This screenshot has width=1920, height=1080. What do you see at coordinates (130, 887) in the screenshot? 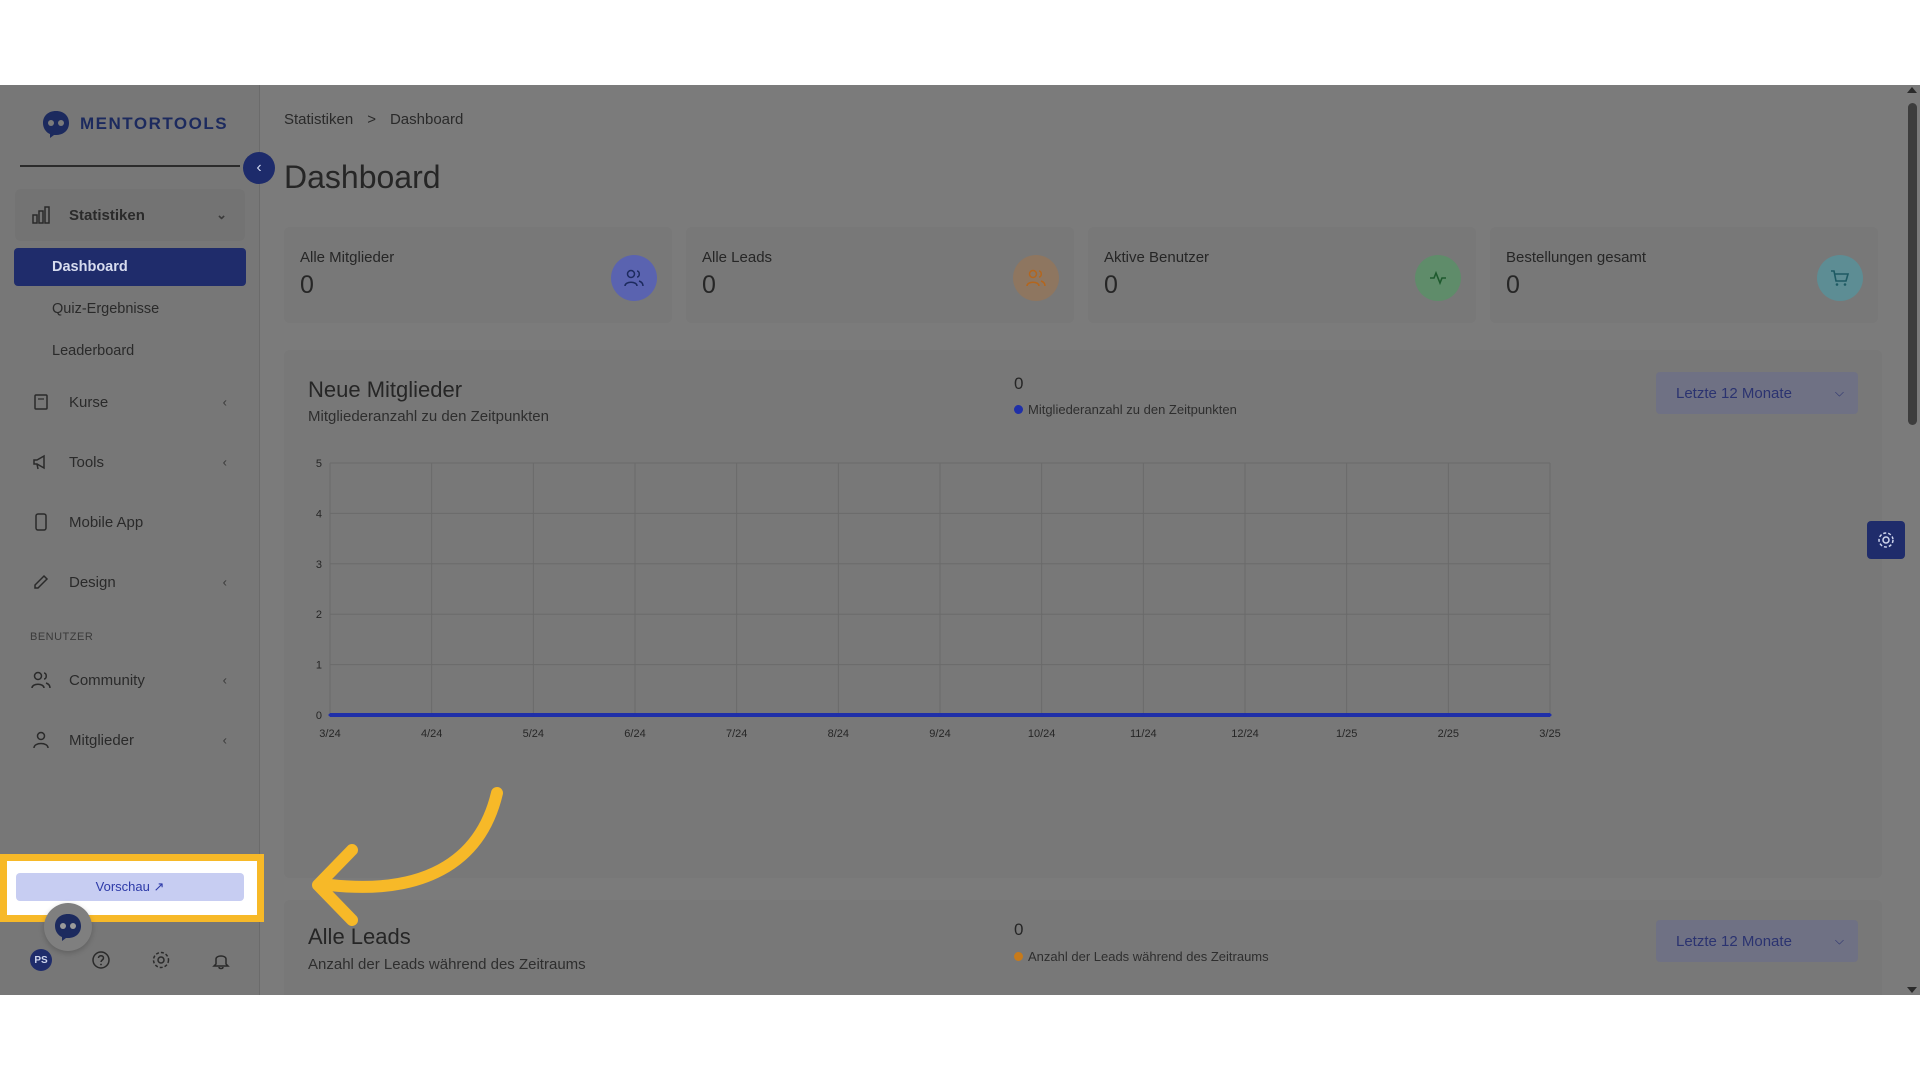
I see `preview-button: Vorschau ↗` at bounding box center [130, 887].